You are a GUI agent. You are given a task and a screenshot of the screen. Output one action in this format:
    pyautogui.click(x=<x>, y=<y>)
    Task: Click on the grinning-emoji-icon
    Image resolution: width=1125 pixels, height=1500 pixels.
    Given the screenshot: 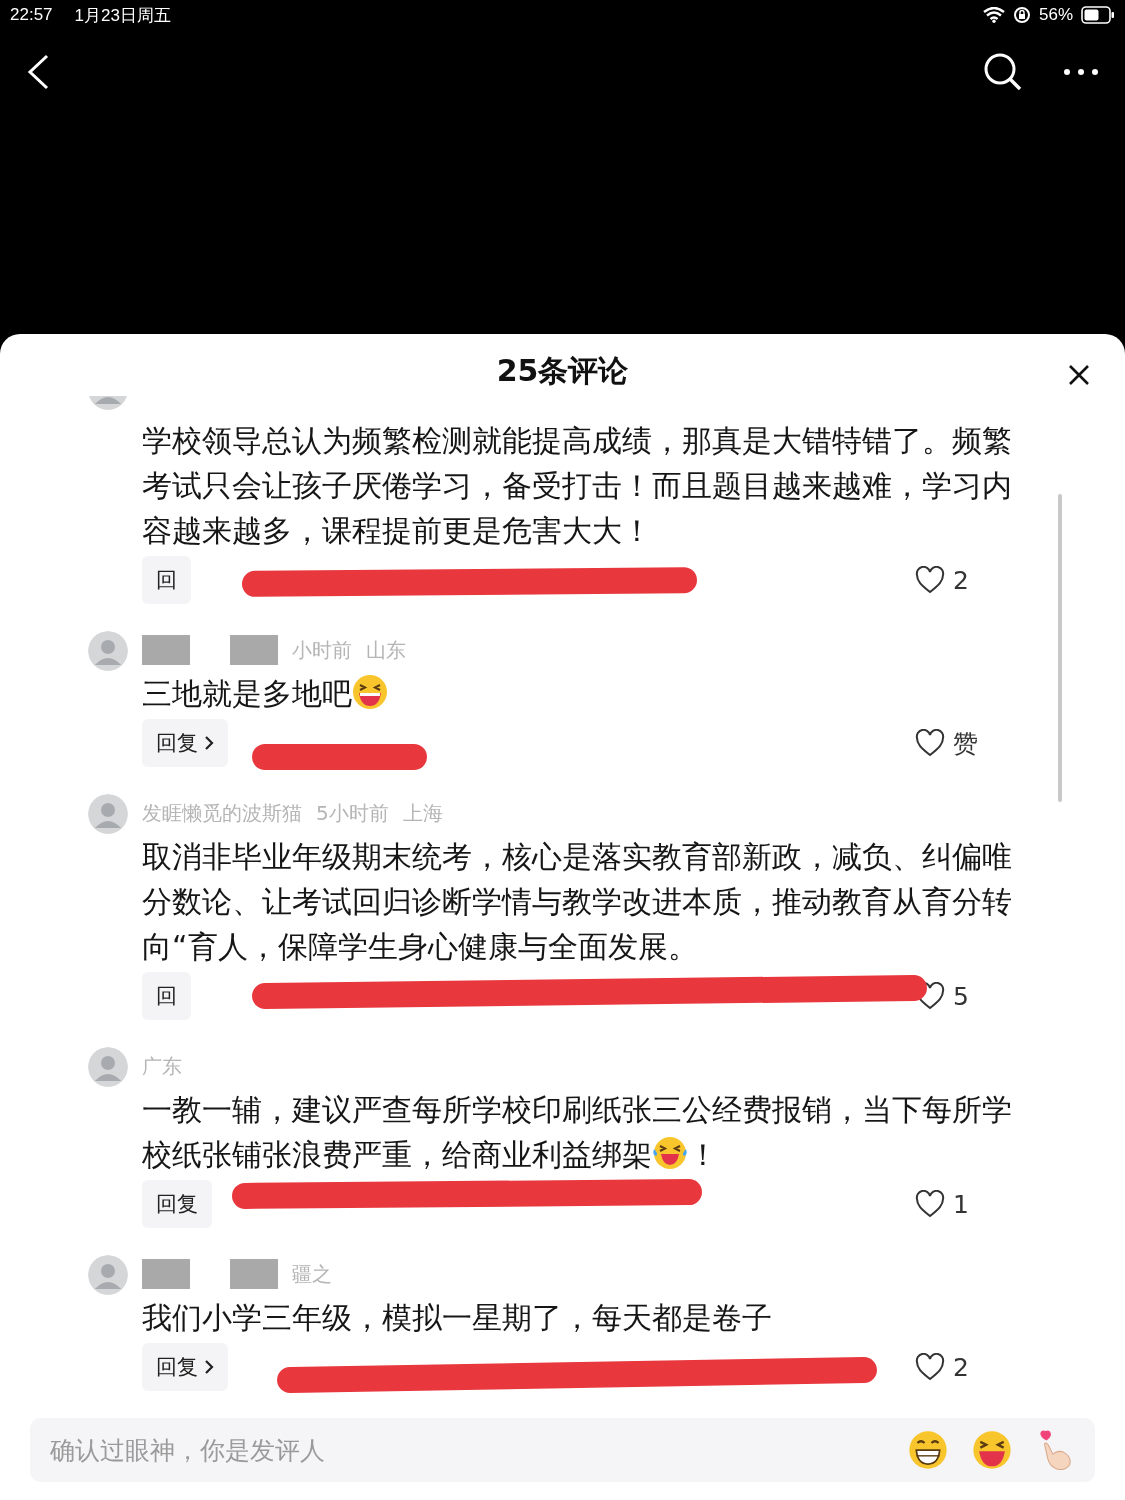 What is the action you would take?
    pyautogui.click(x=928, y=1450)
    